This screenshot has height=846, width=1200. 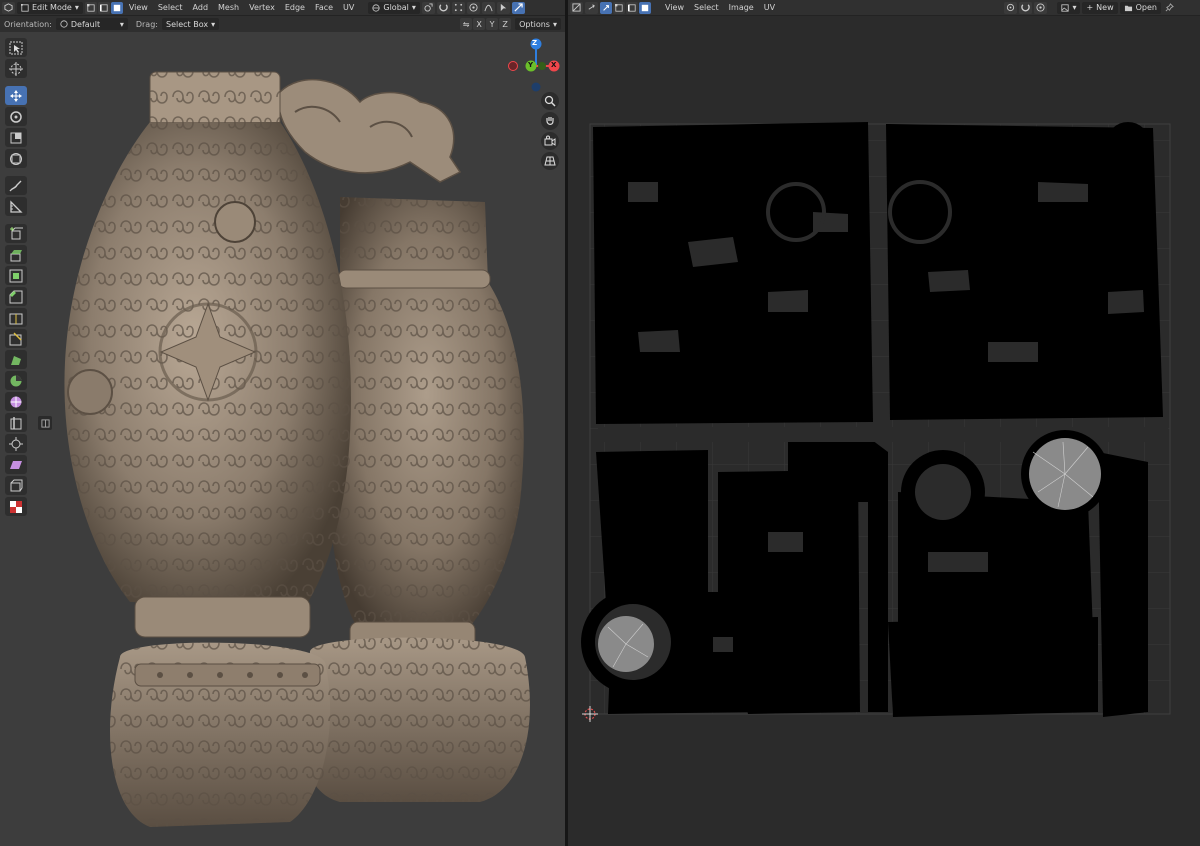 I want to click on uv-select-mode-group, so click(x=625, y=7).